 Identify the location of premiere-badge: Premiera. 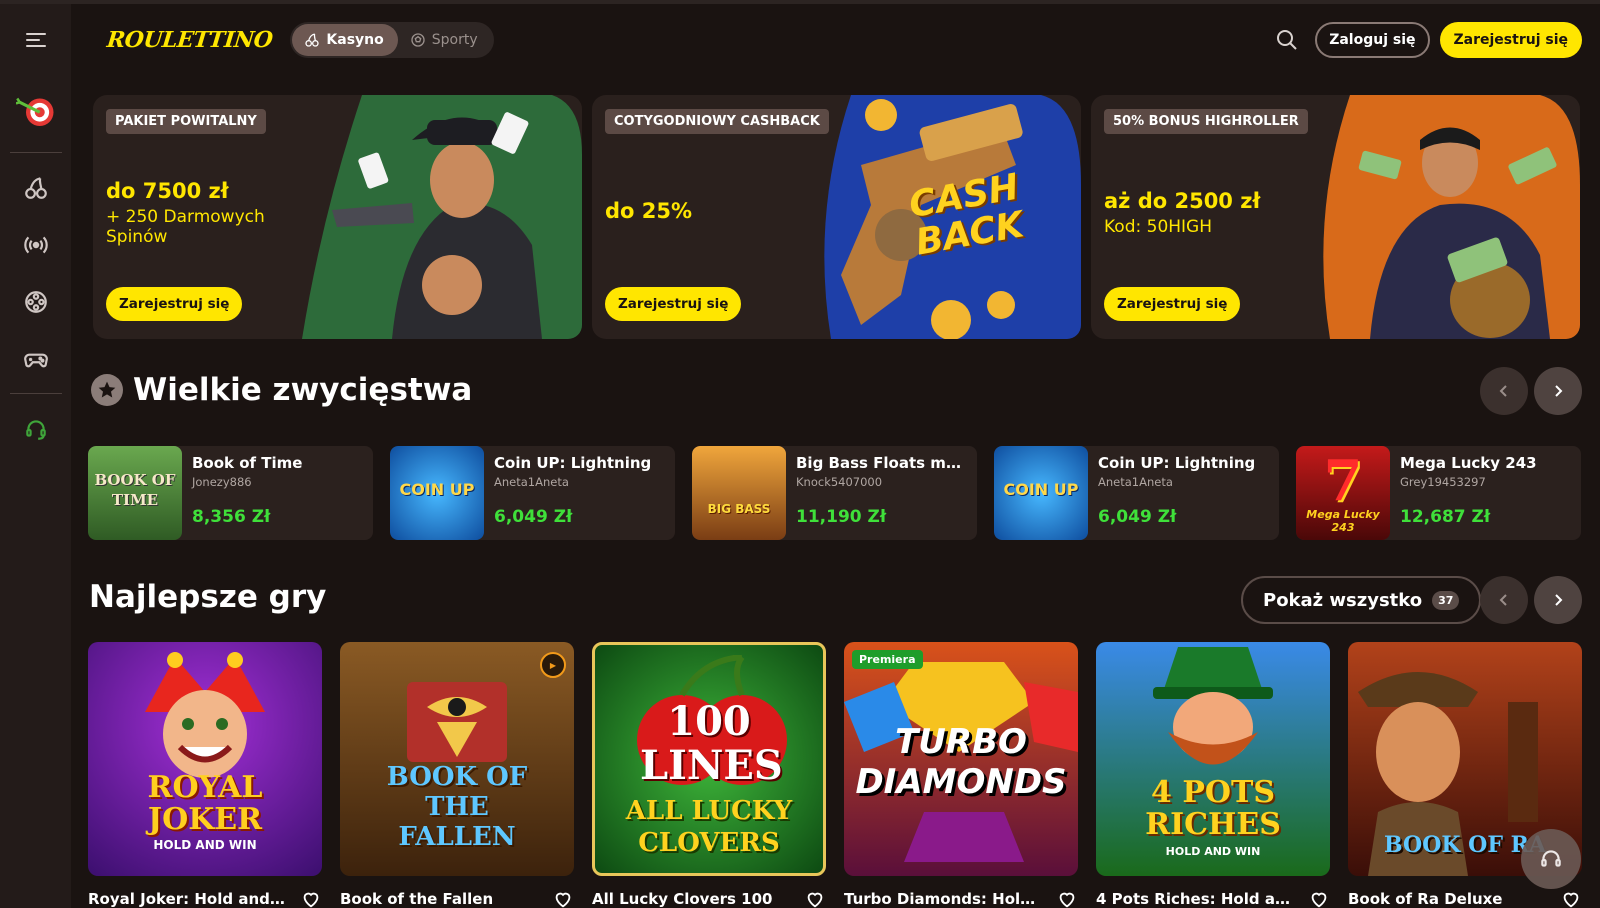
(887, 659).